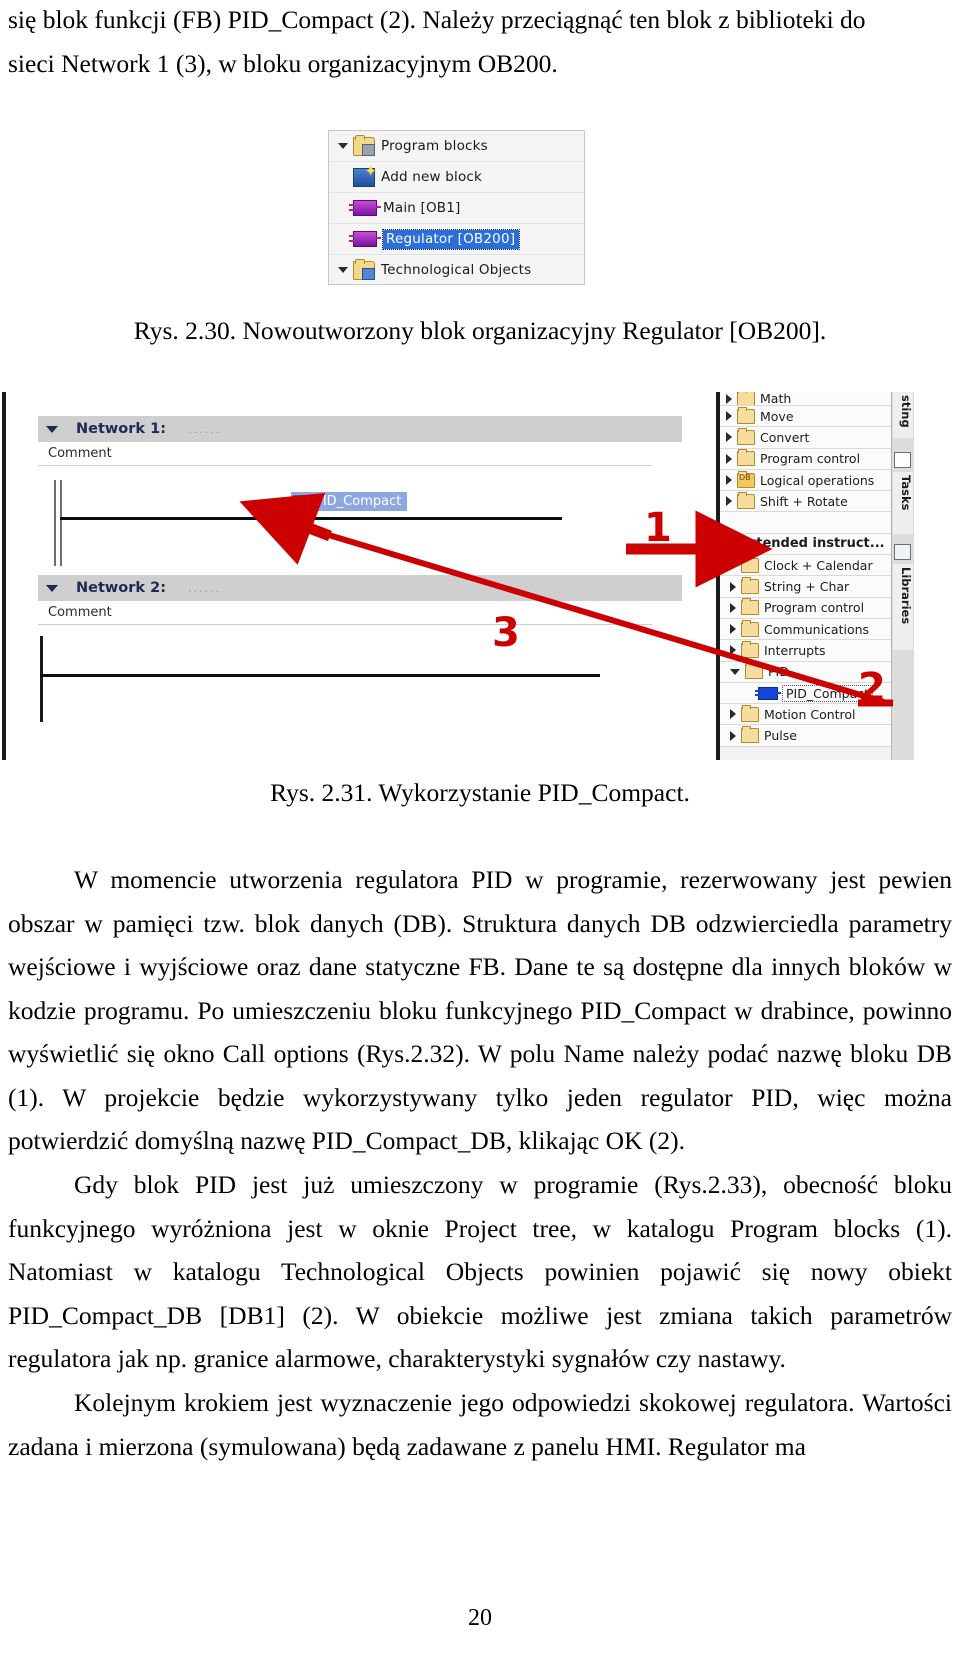  I want to click on tree-row: Program blocks, so click(456, 146).